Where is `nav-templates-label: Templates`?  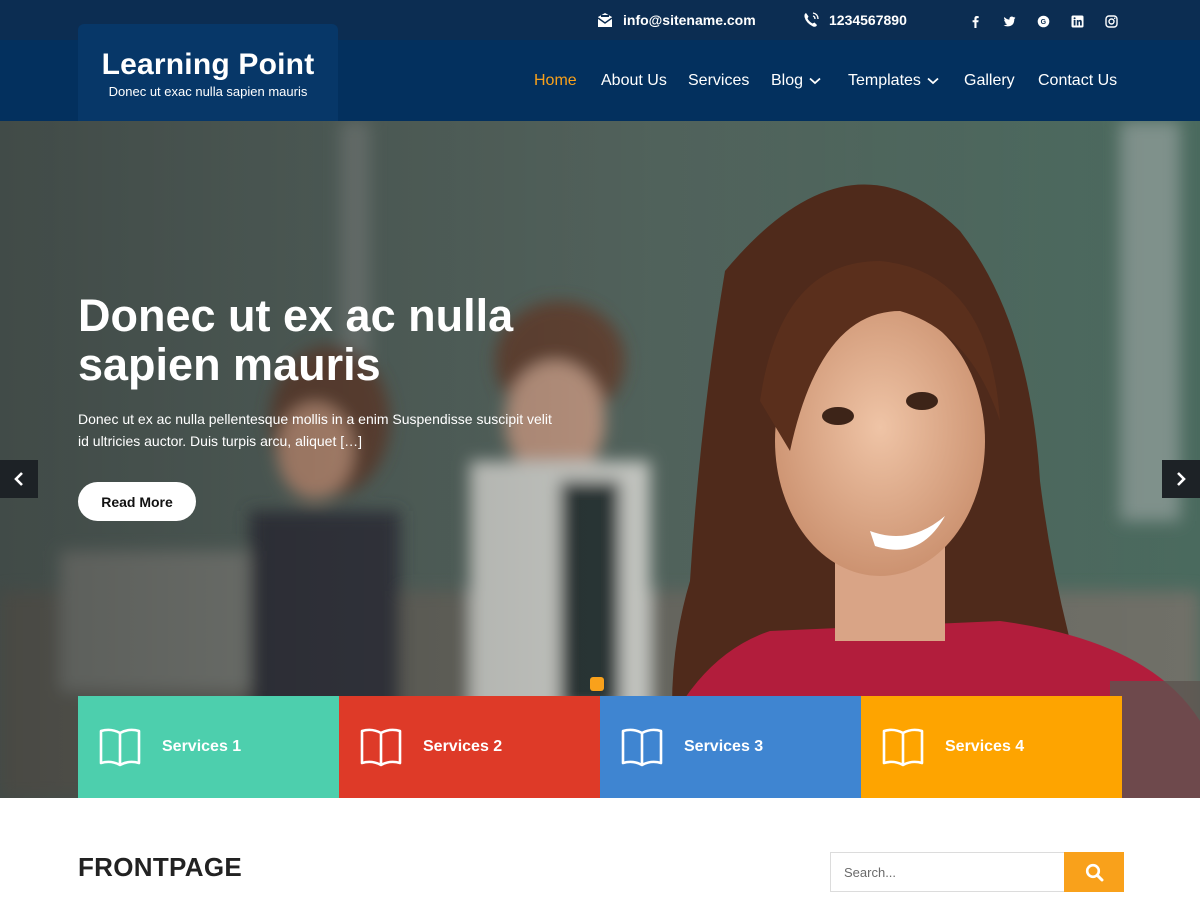 nav-templates-label: Templates is located at coordinates (884, 81).